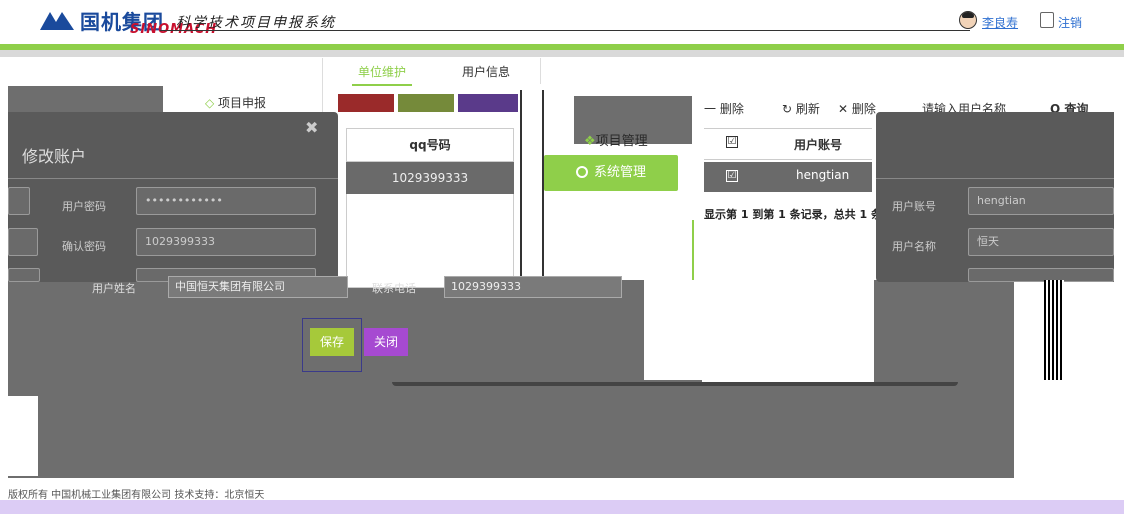  What do you see at coordinates (426, 103) in the screenshot?
I see `toolbar-button-olive` at bounding box center [426, 103].